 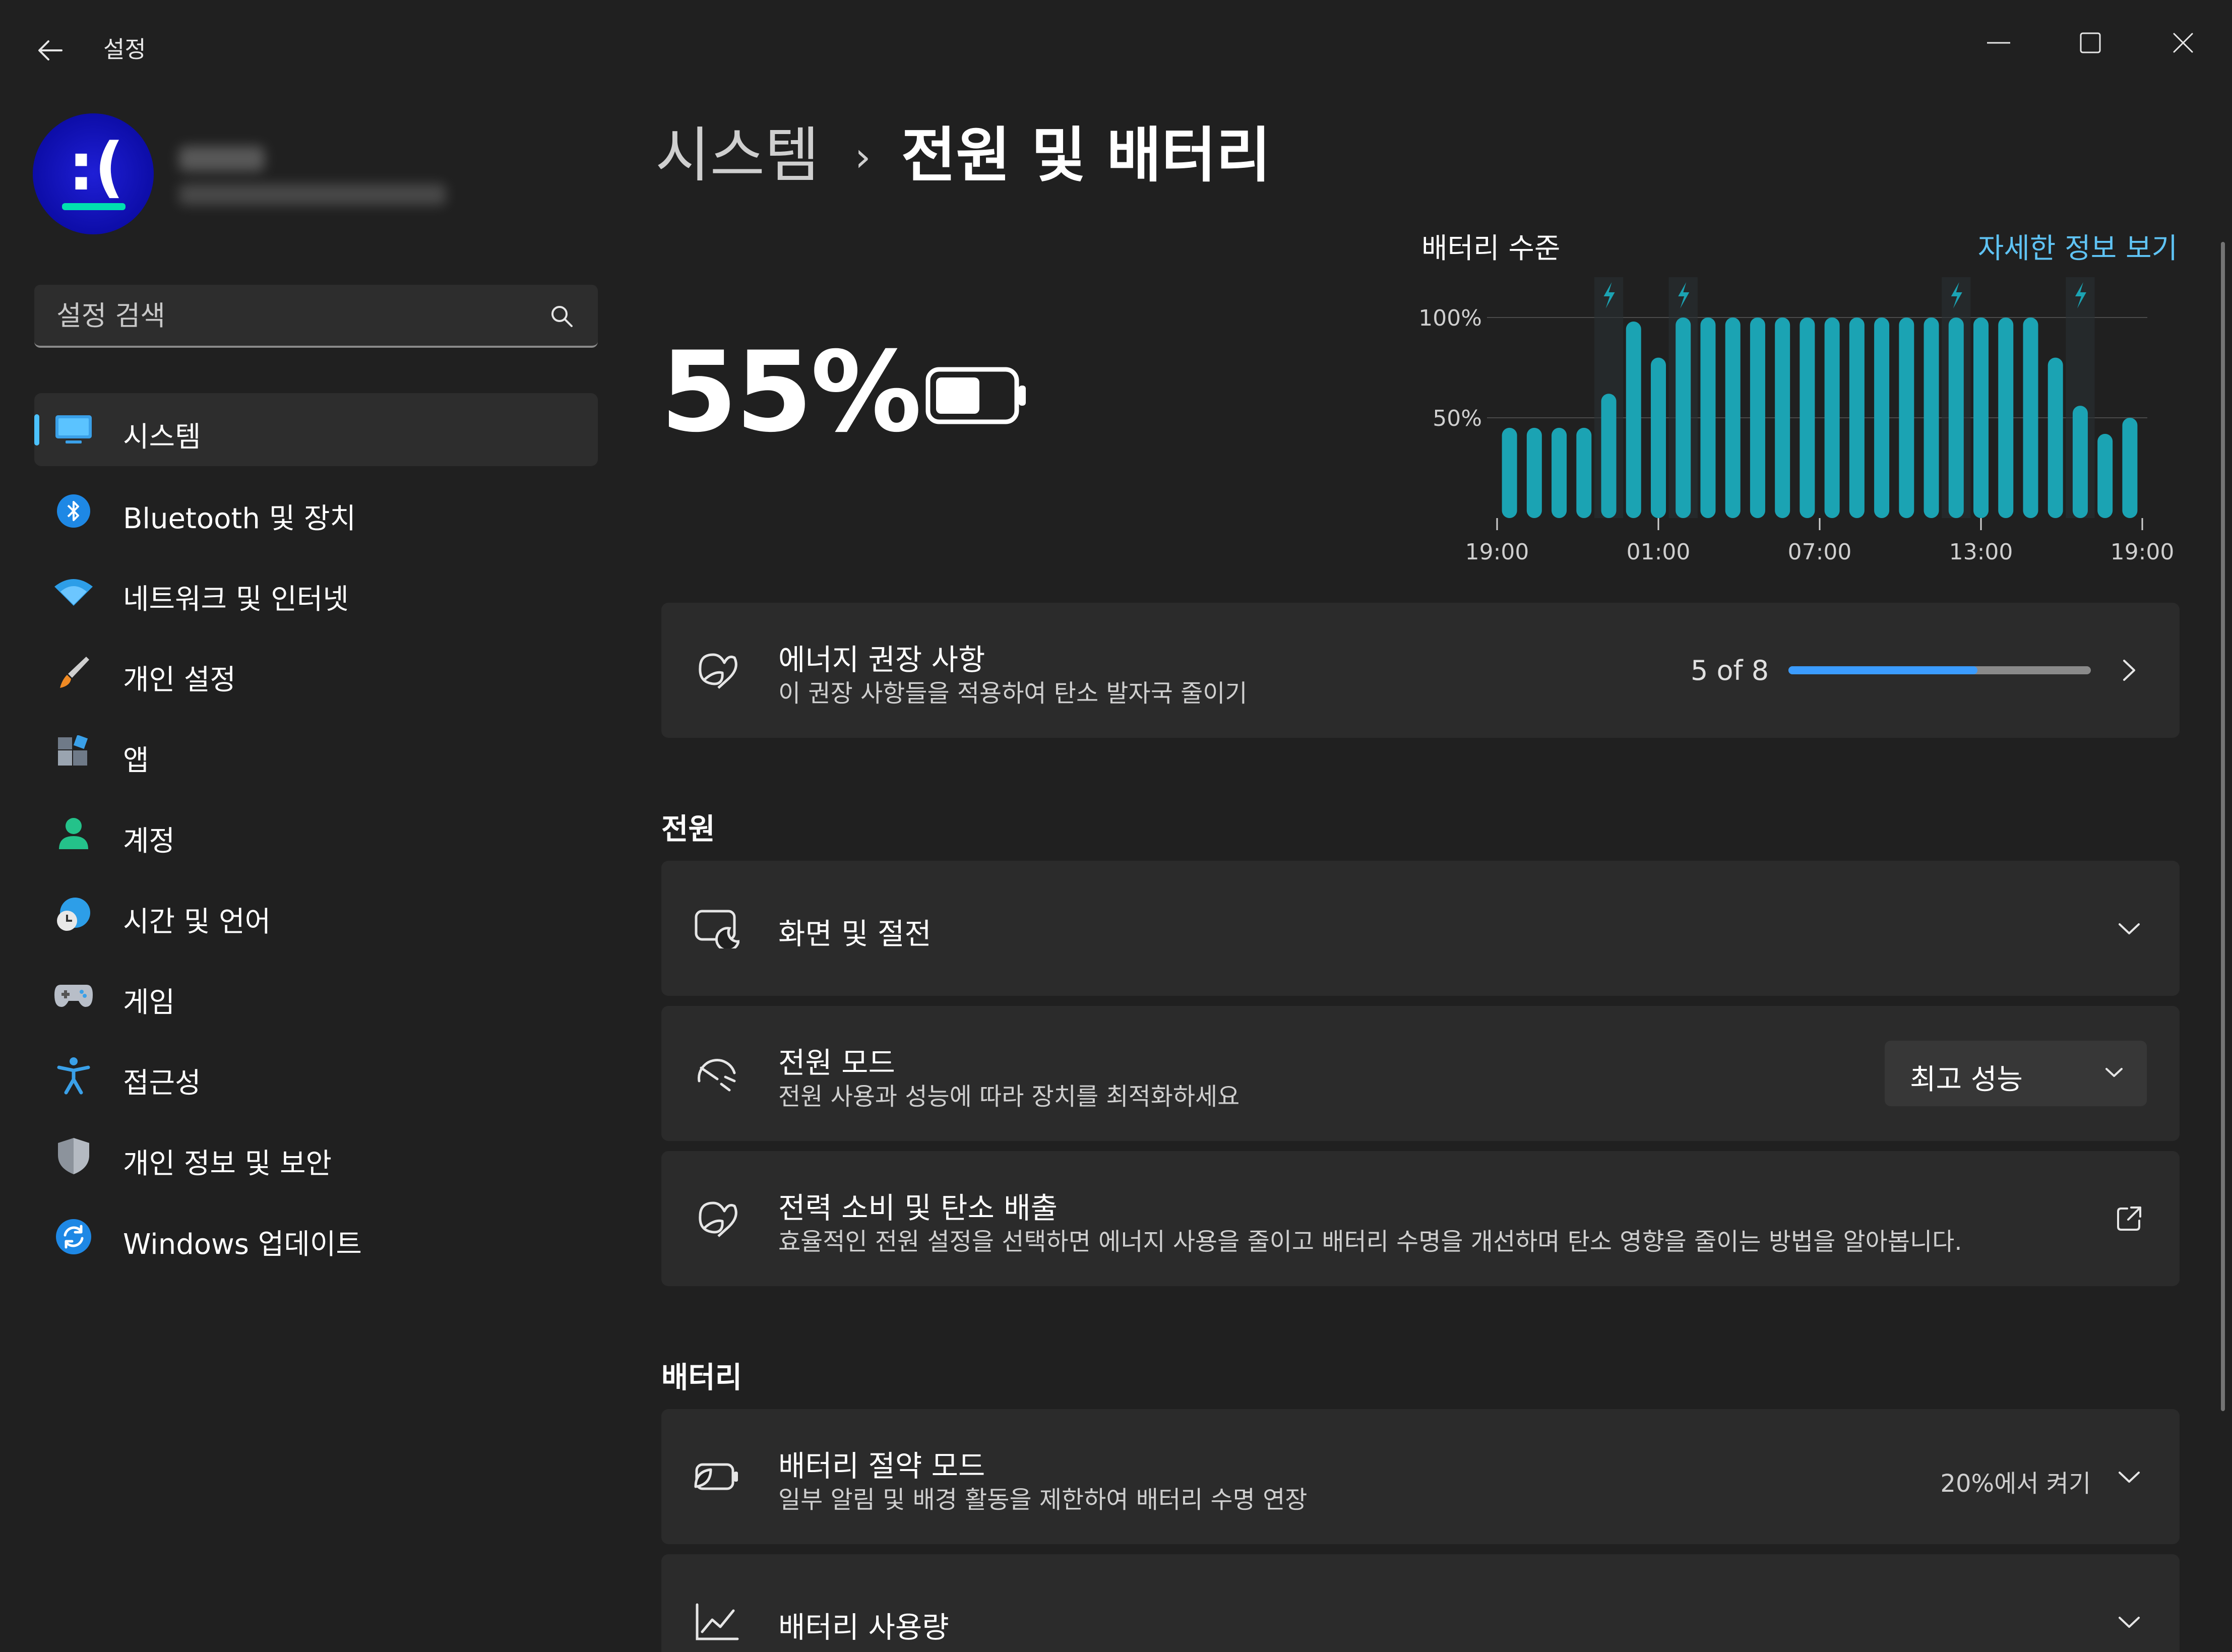 What do you see at coordinates (2016, 1074) in the screenshot?
I see `power-mode-dropdown: 최고 성능` at bounding box center [2016, 1074].